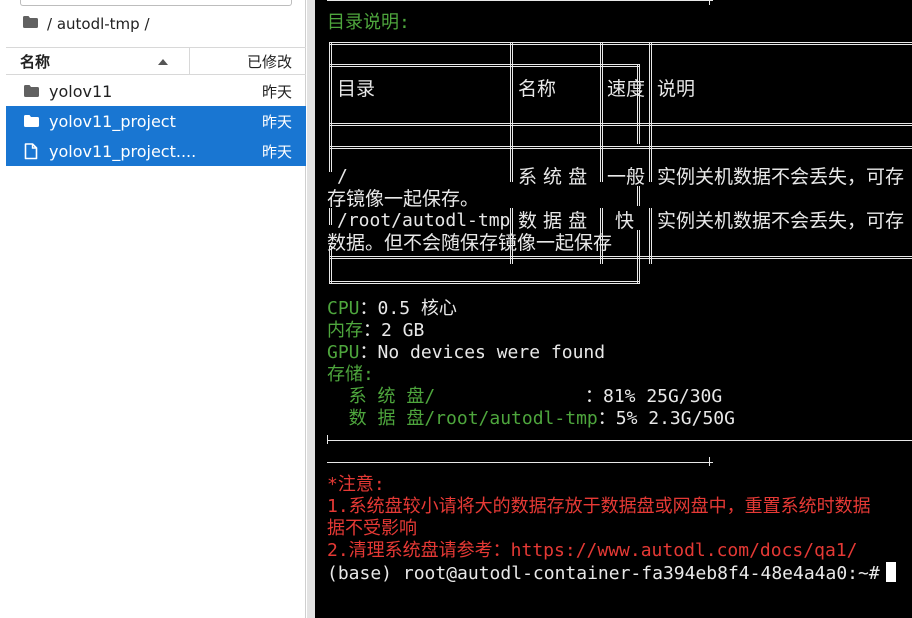 The width and height of the screenshot is (912, 618). I want to click on table-row-1-desc: 实例关机数据不会丢失，可存, so click(781, 177).